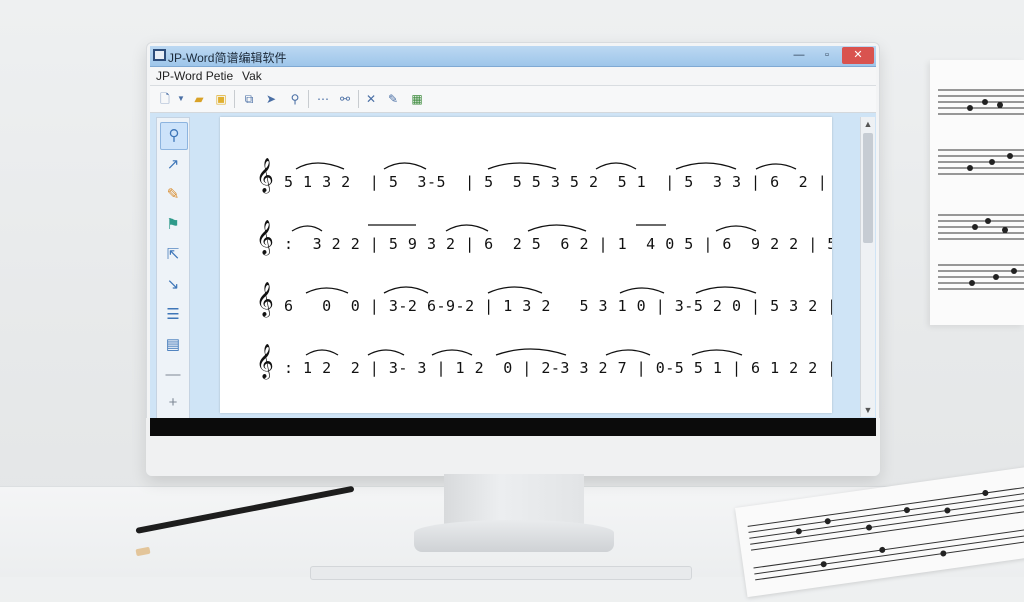 The height and width of the screenshot is (602, 1024). What do you see at coordinates (221, 99) in the screenshot?
I see `save-icon: ▣` at bounding box center [221, 99].